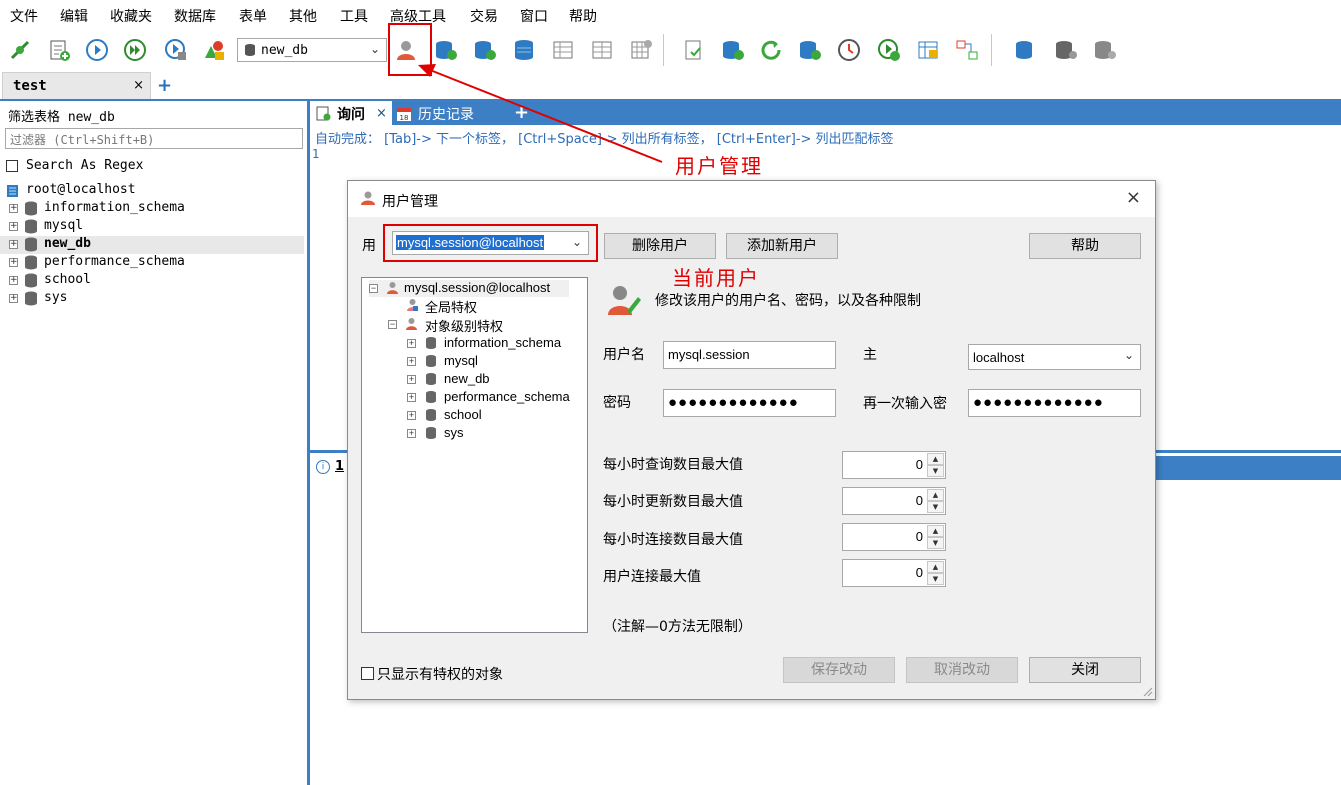 This screenshot has width=1341, height=785. Describe the element at coordinates (1105, 50) in the screenshot. I see `db-data-sync-icon` at that location.